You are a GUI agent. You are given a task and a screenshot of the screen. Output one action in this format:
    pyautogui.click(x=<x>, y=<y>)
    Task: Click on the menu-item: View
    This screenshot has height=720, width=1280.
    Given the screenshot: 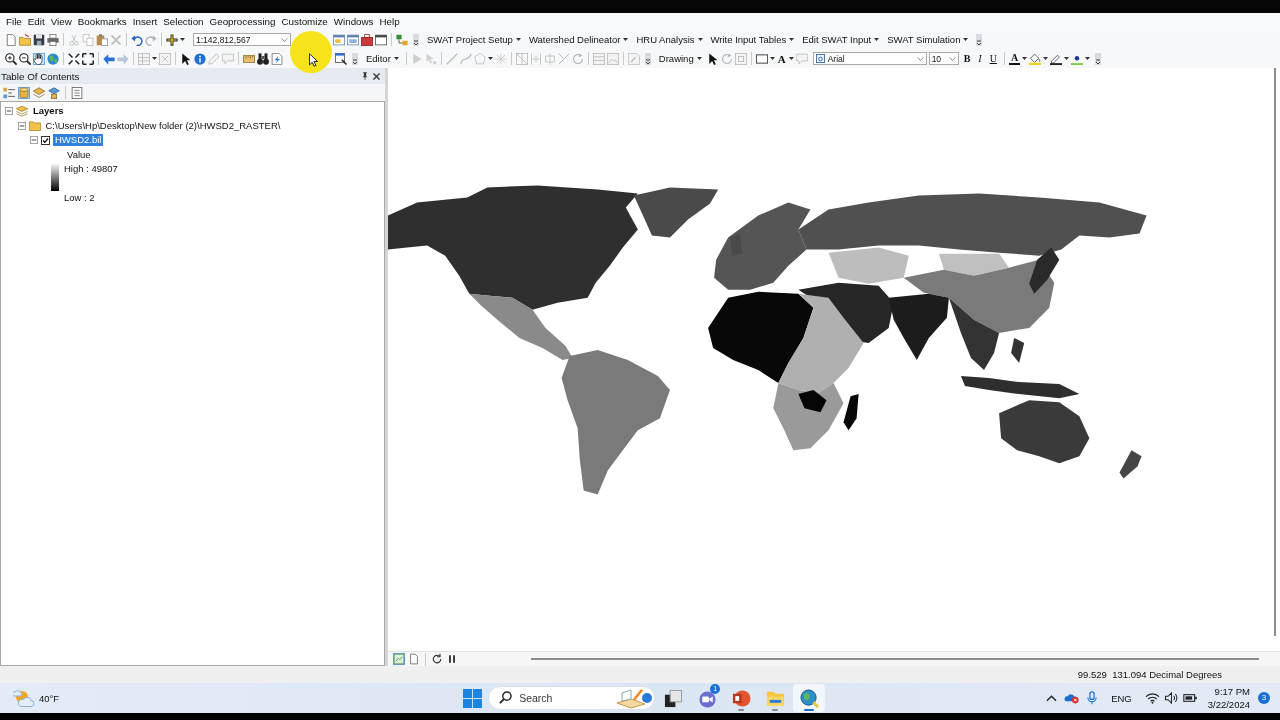 What is the action you would take?
    pyautogui.click(x=61, y=21)
    